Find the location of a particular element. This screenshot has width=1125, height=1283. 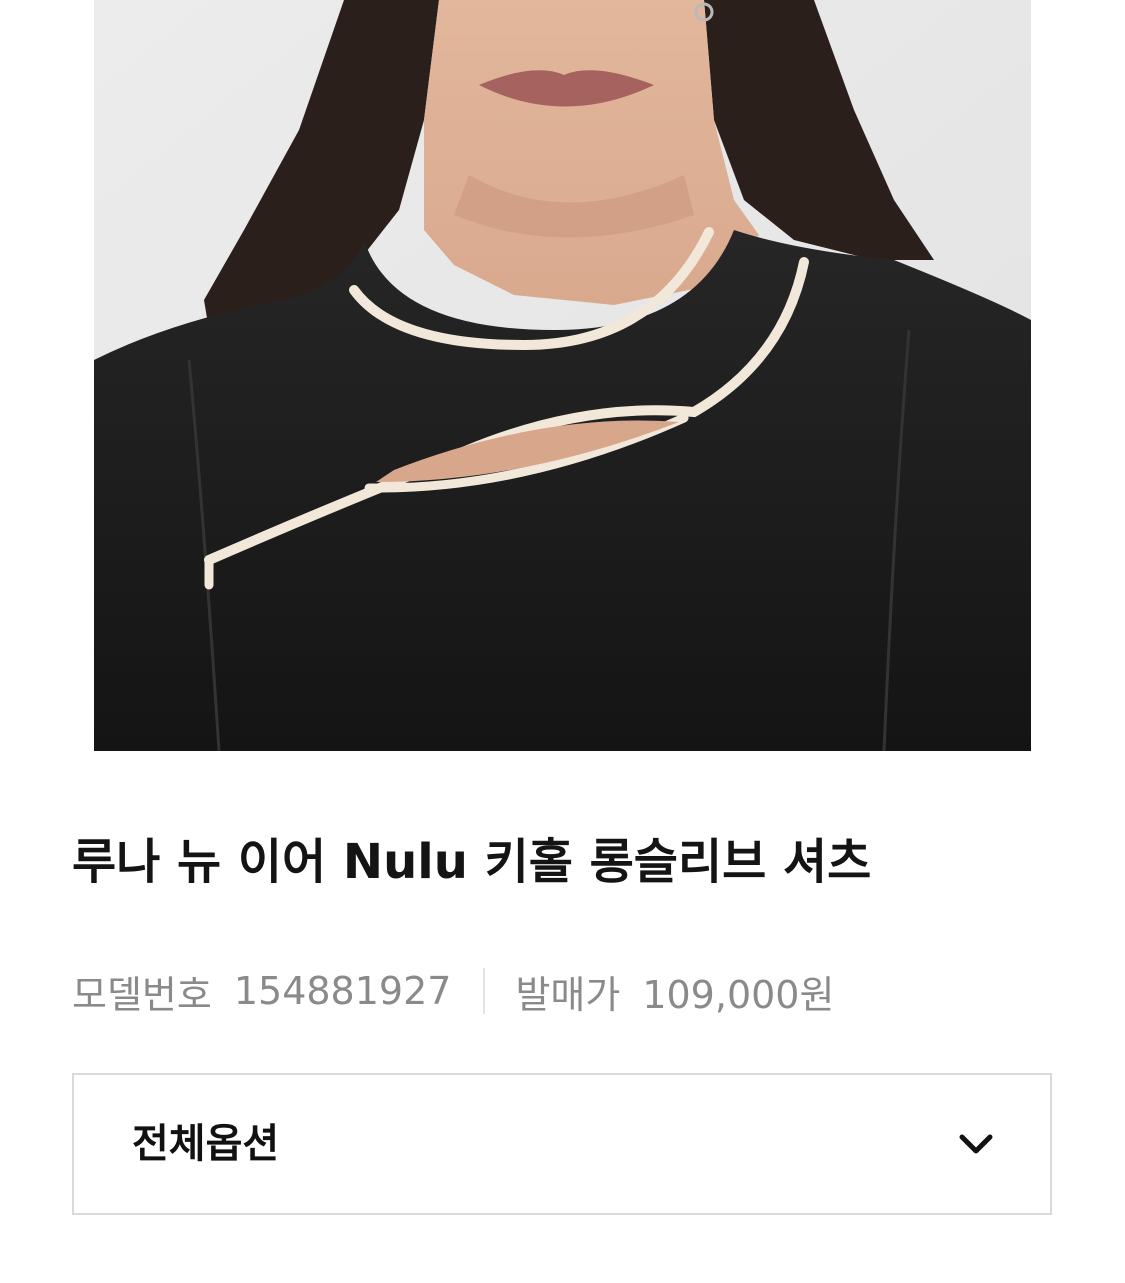

product-title: 루나 뉴 이어 Nulu 키홀 롱슬리브 셔츠 is located at coordinates (472, 862).